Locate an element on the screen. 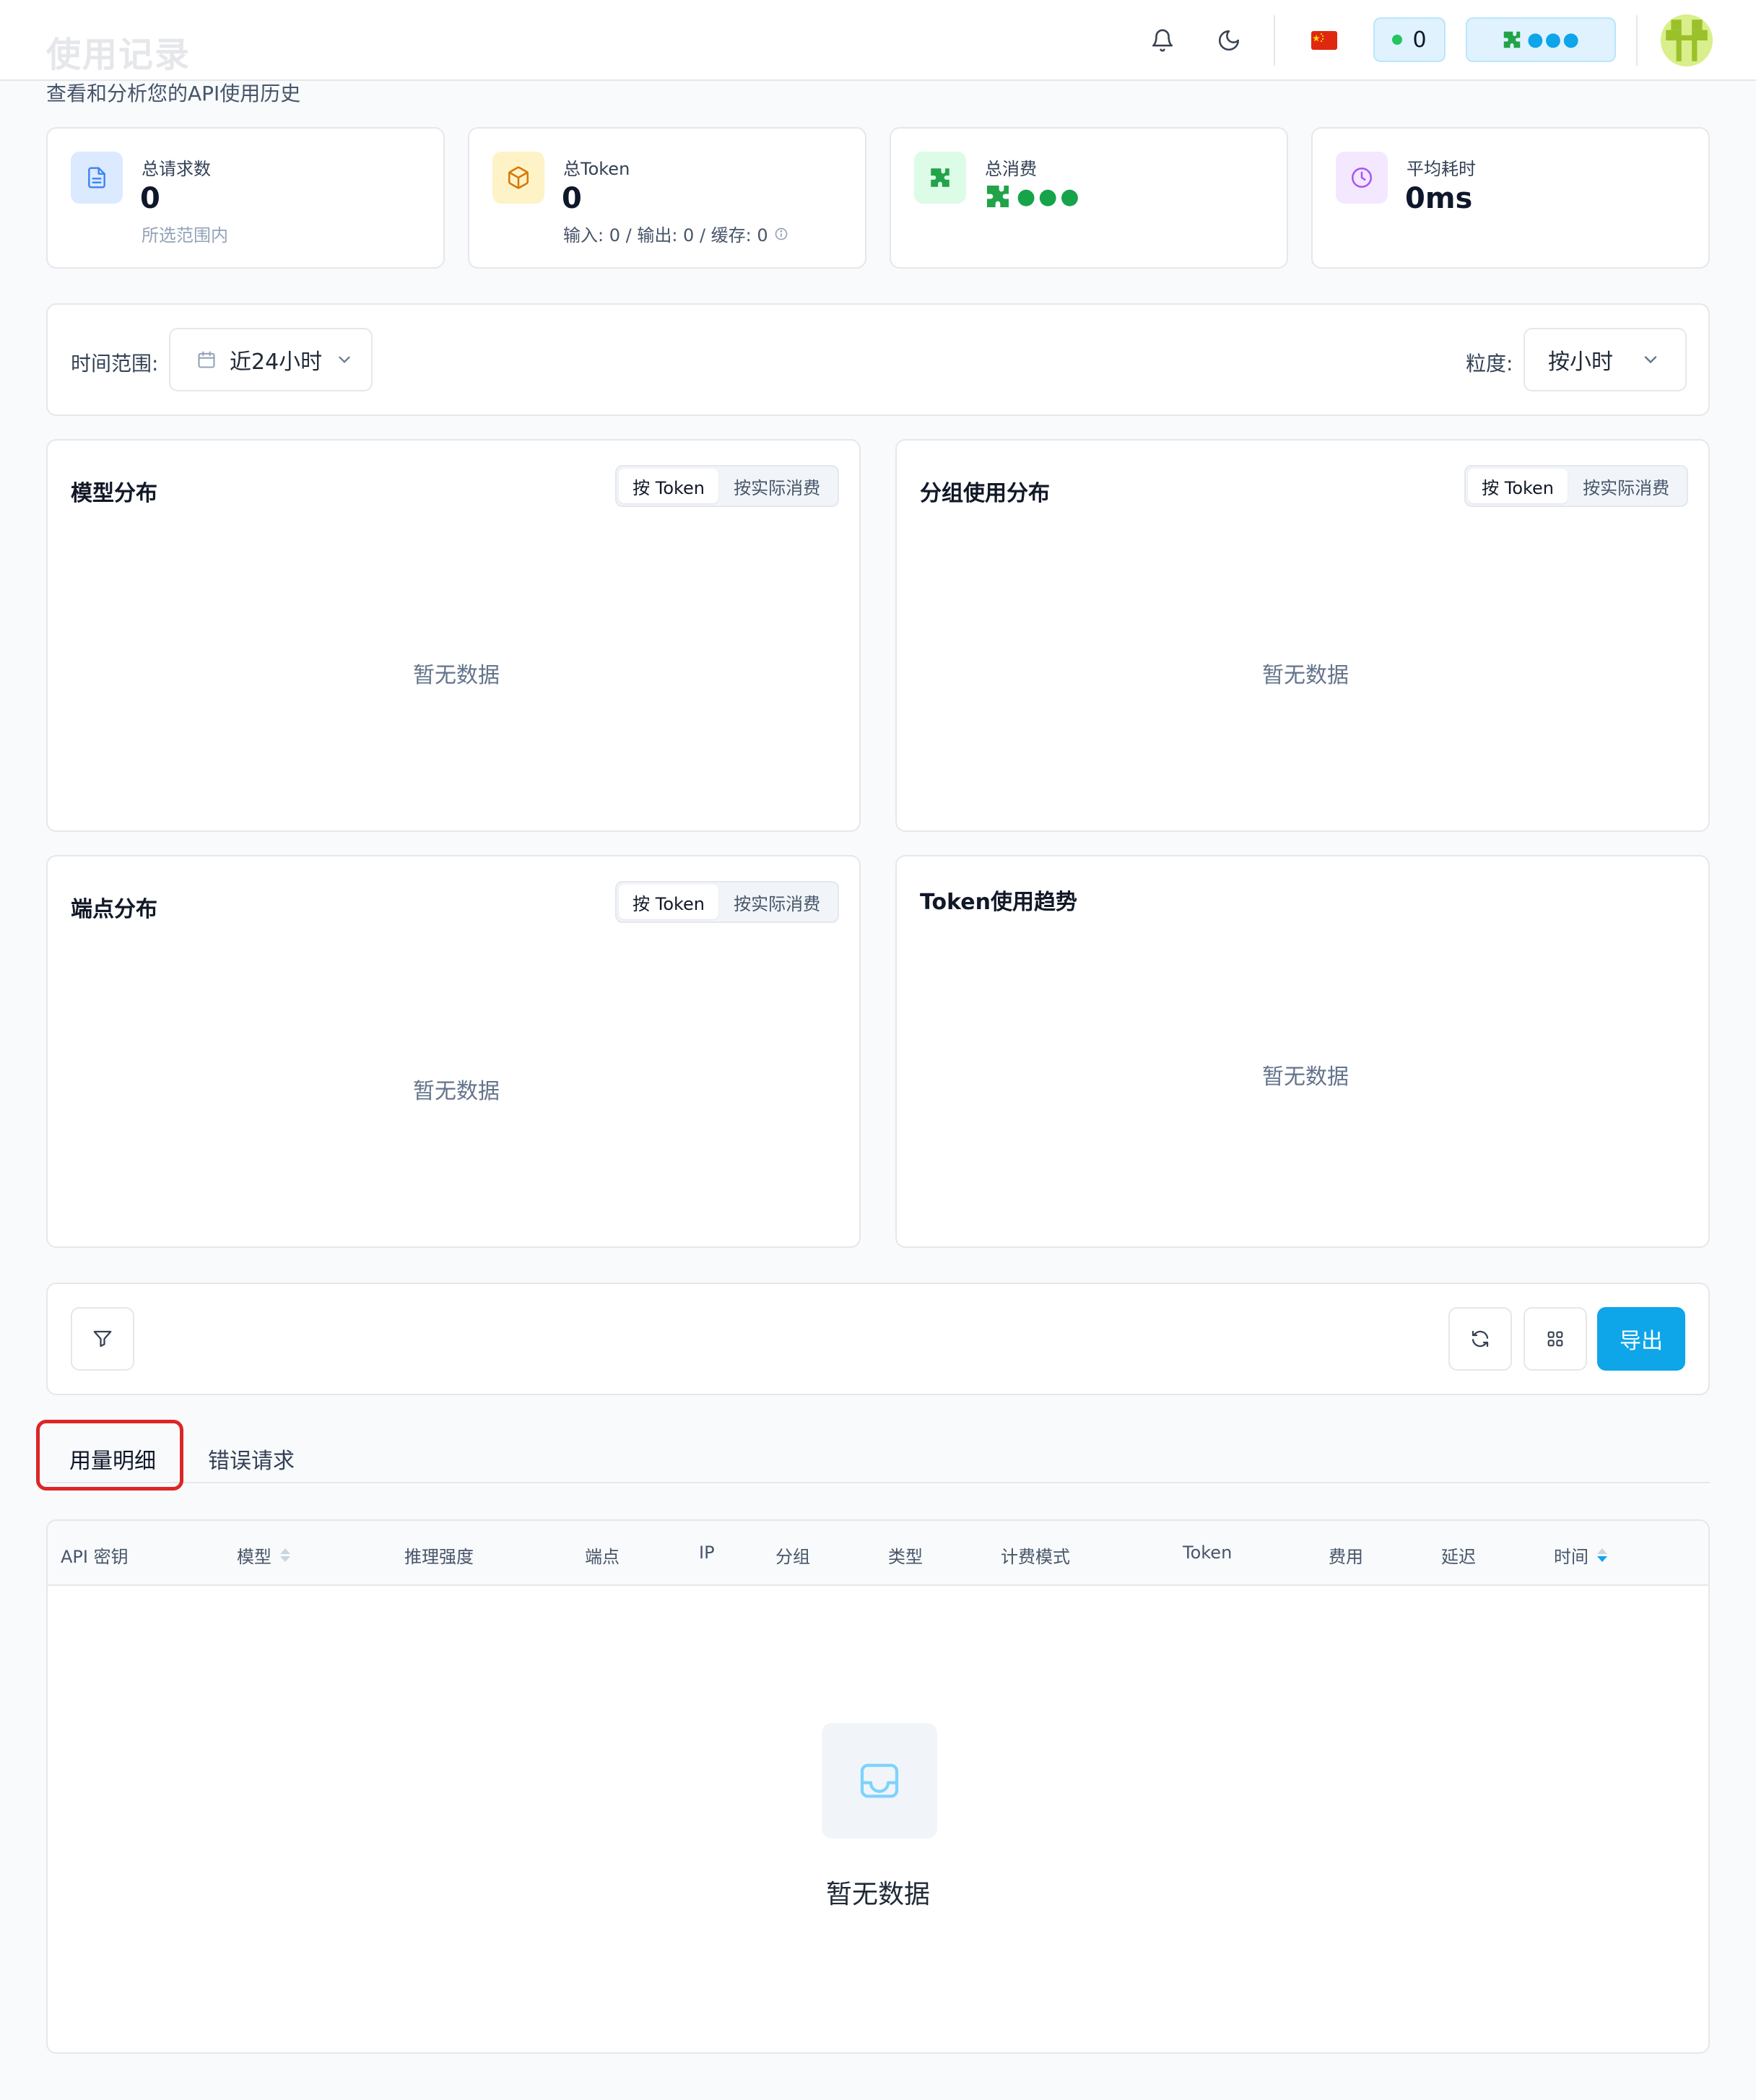 This screenshot has width=1756, height=2100. model-distribution-panel: 模型分布 按 Token 按实际消费 暂无数据 is located at coordinates (453, 636).